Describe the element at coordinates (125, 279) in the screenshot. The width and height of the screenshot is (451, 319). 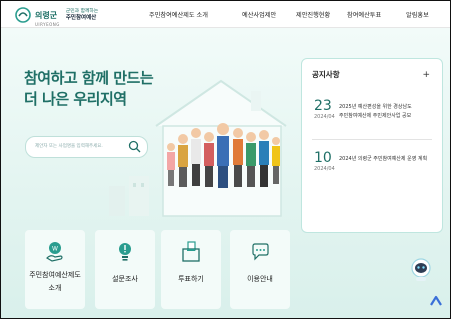
I see `card-label: 설문조사` at that location.